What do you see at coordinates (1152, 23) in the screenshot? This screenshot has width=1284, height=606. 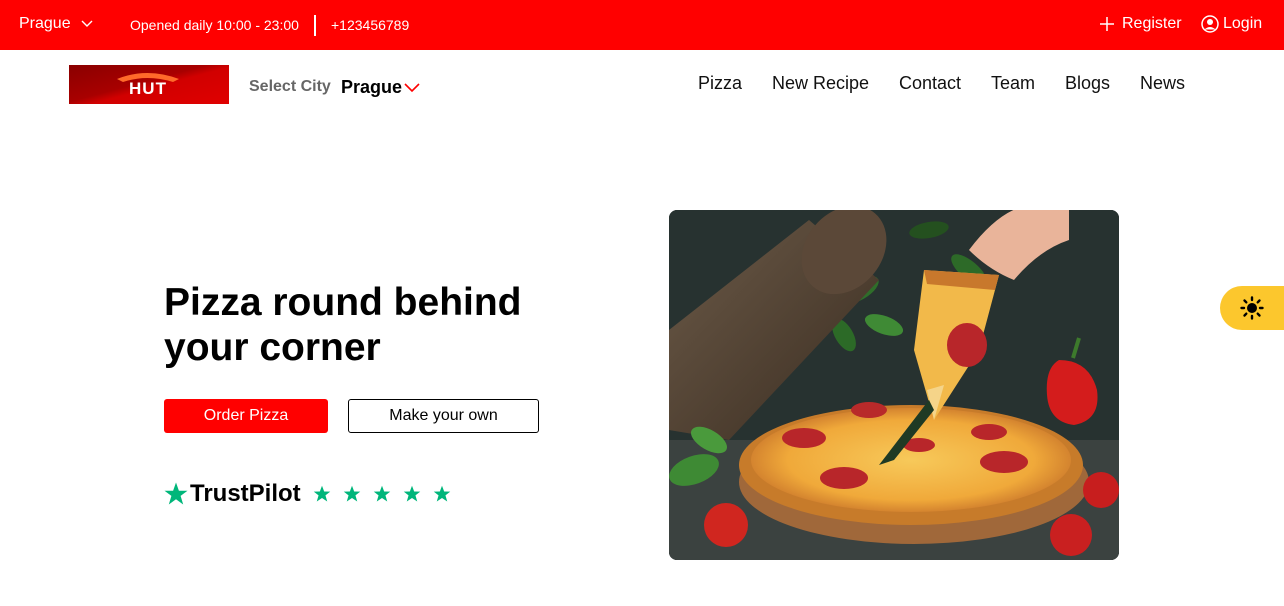 I see `register-label: Register` at bounding box center [1152, 23].